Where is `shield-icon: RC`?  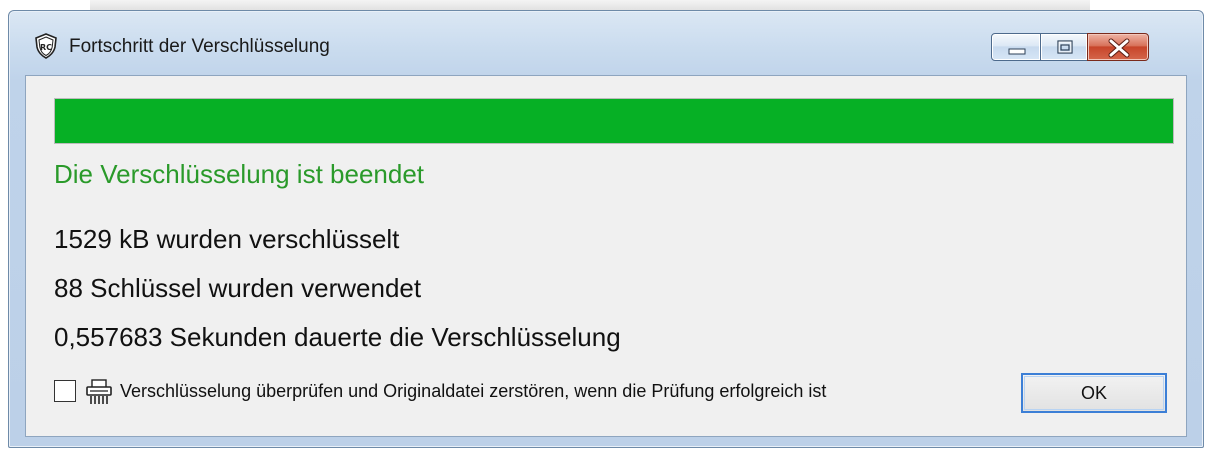
shield-icon: RC is located at coordinates (46, 46).